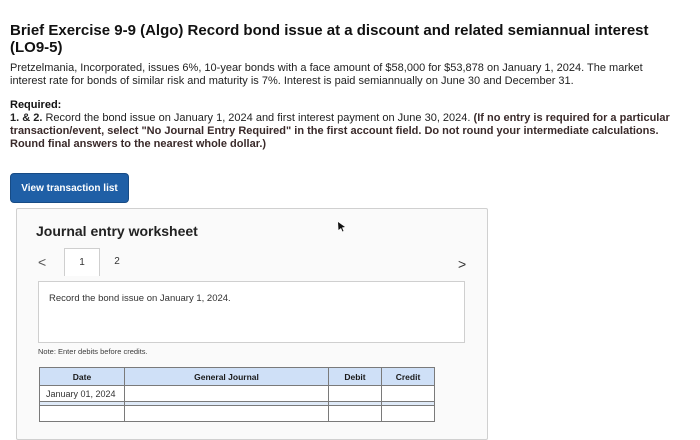 The width and height of the screenshot is (700, 440). I want to click on table-row, so click(237, 413).